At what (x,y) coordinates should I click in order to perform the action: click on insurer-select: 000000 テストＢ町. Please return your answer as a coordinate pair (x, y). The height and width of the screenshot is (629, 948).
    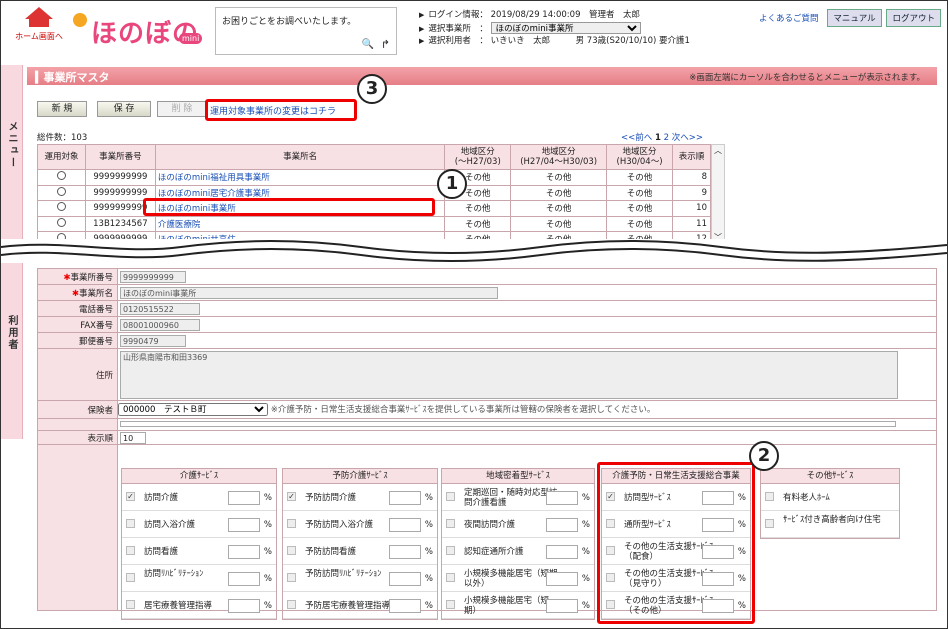
    Looking at the image, I should click on (193, 409).